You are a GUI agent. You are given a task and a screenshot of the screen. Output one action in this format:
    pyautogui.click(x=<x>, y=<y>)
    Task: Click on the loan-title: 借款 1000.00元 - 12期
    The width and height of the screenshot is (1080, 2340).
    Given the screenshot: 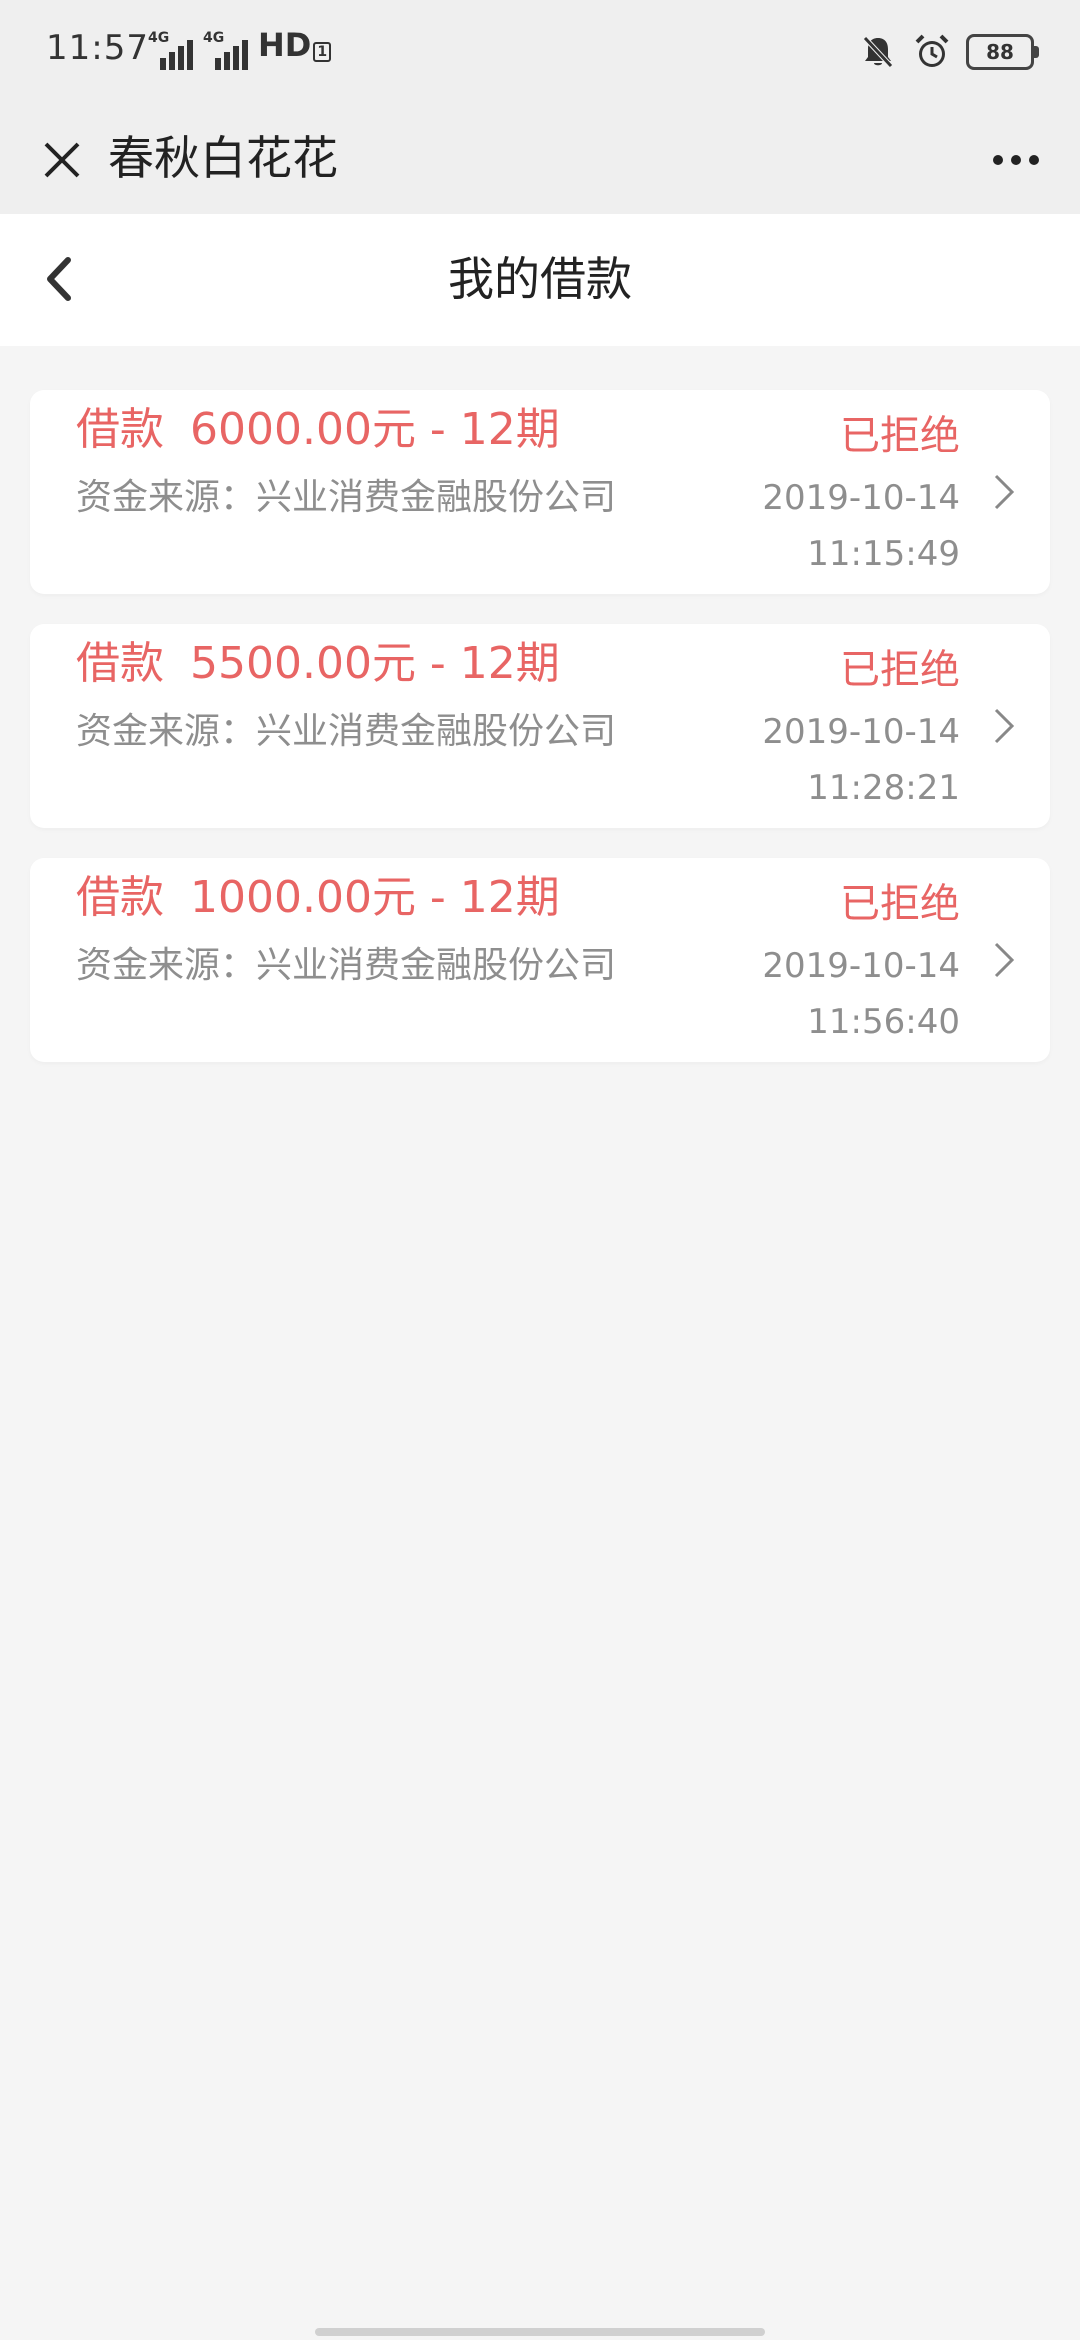 What is the action you would take?
    pyautogui.click(x=318, y=898)
    